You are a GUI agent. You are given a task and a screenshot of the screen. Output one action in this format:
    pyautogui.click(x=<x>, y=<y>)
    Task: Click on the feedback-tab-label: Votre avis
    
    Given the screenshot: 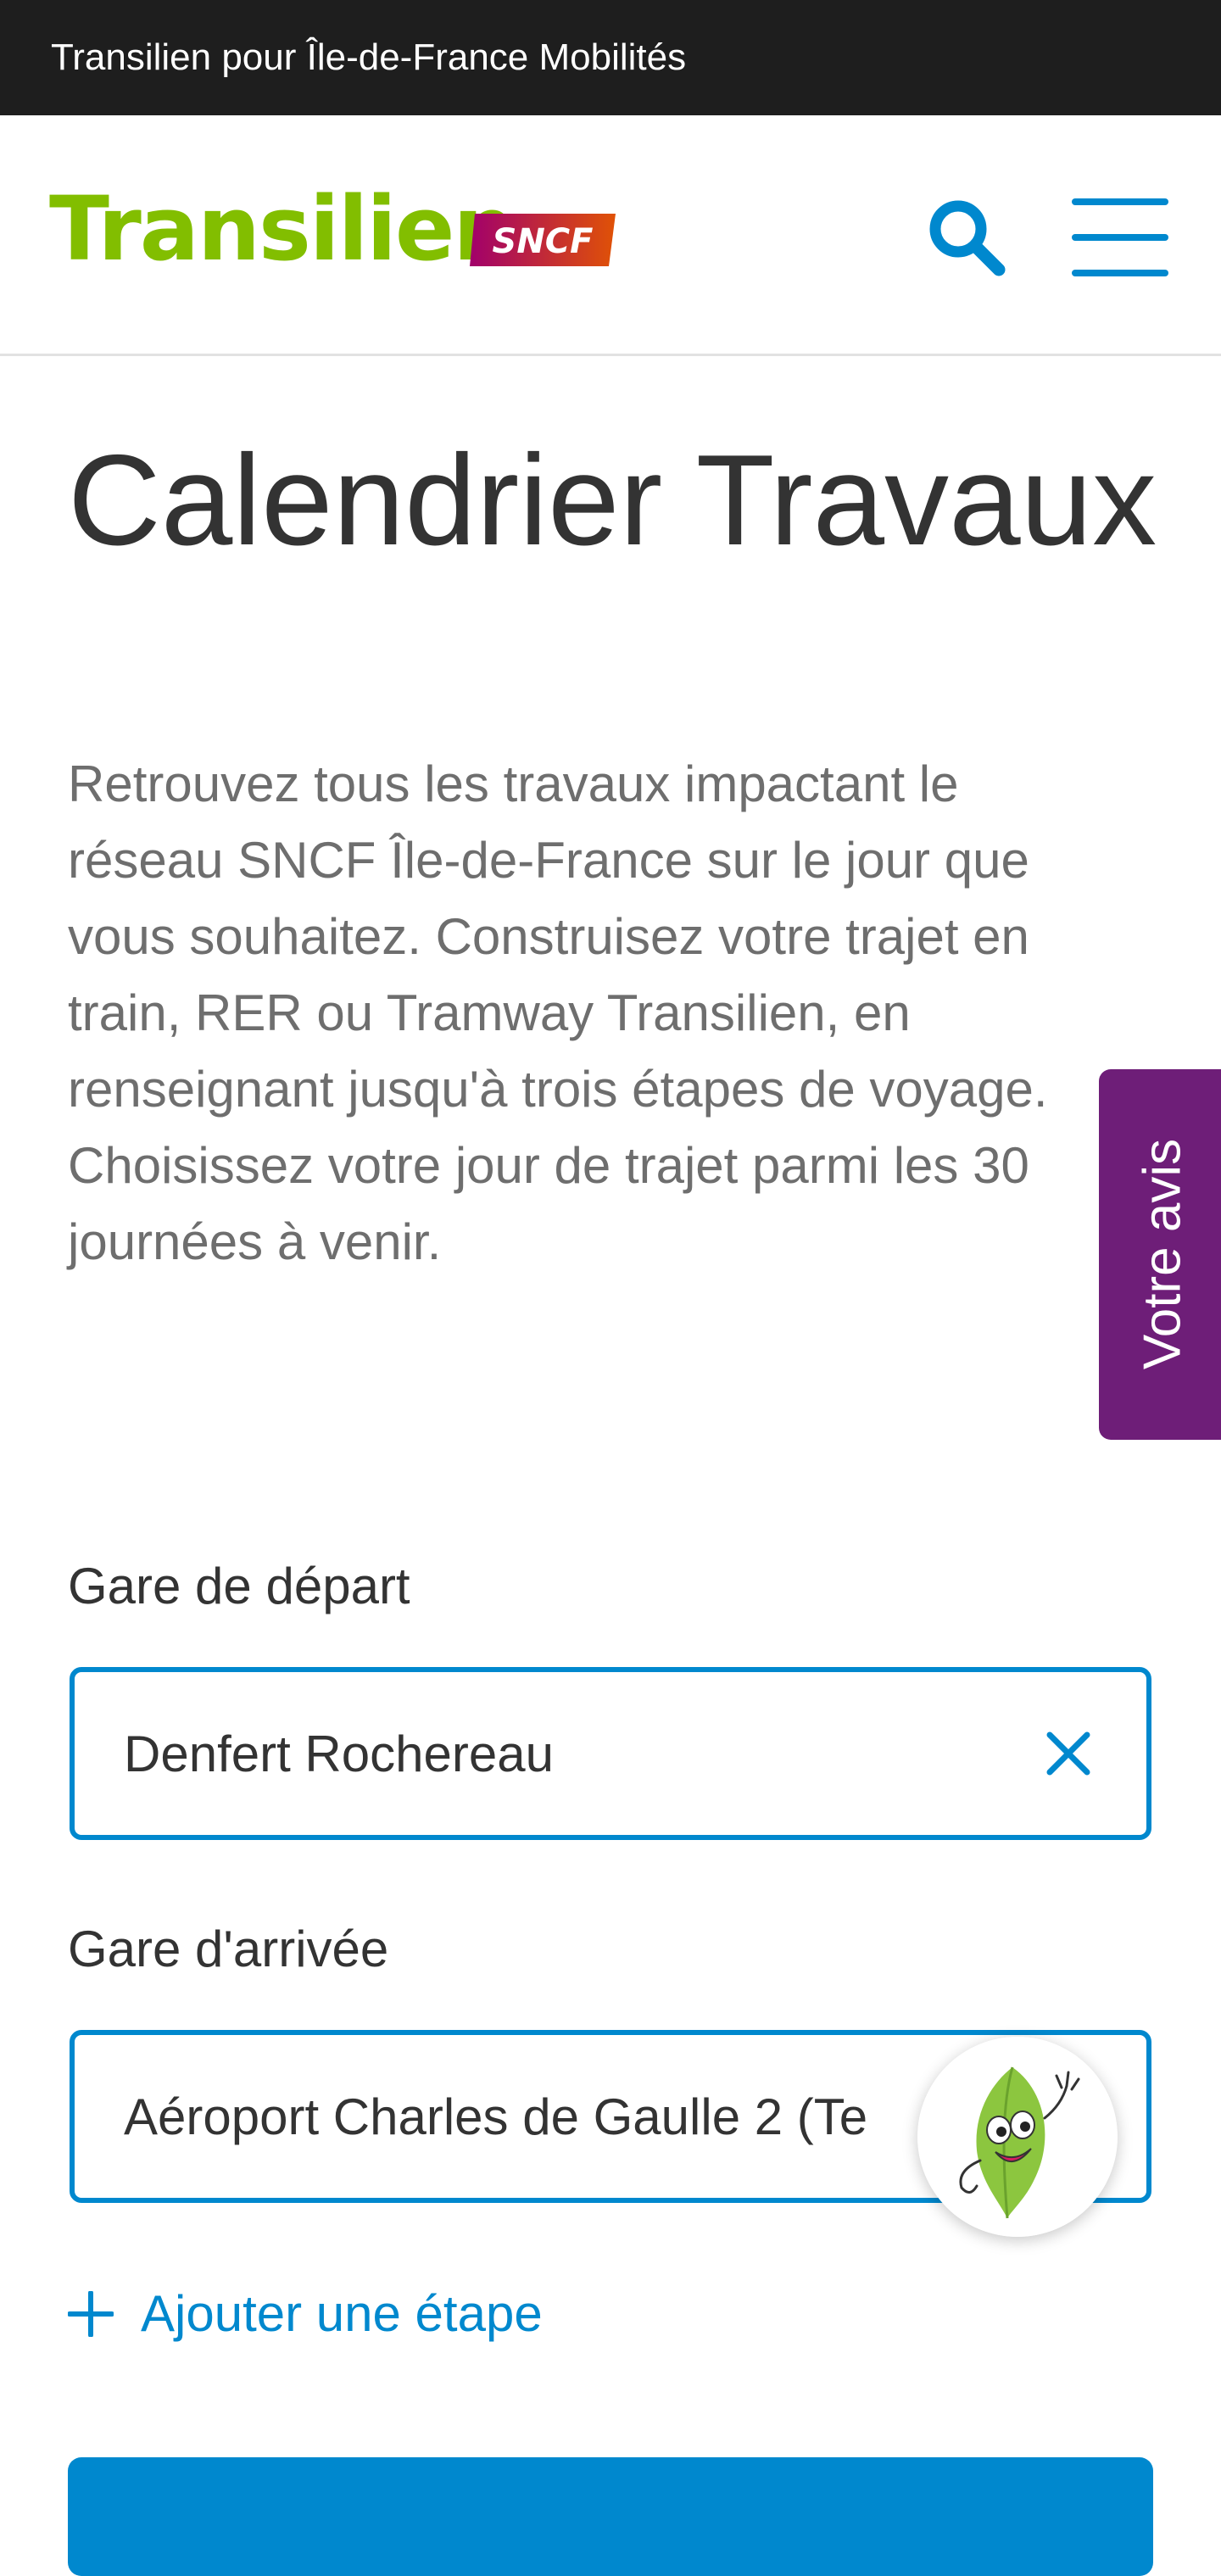 What is the action you would take?
    pyautogui.click(x=1162, y=1254)
    